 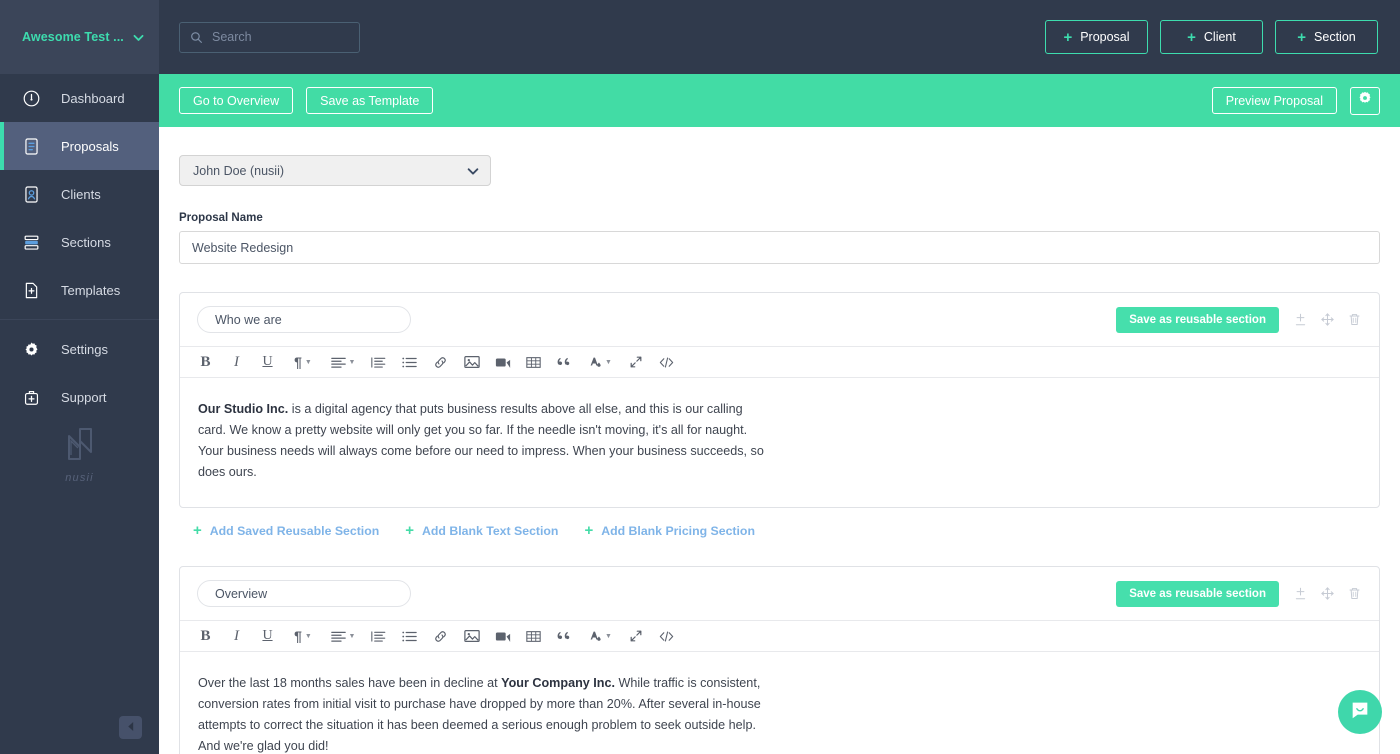 I want to click on sidebar-item-clients: Clients, so click(x=79, y=194).